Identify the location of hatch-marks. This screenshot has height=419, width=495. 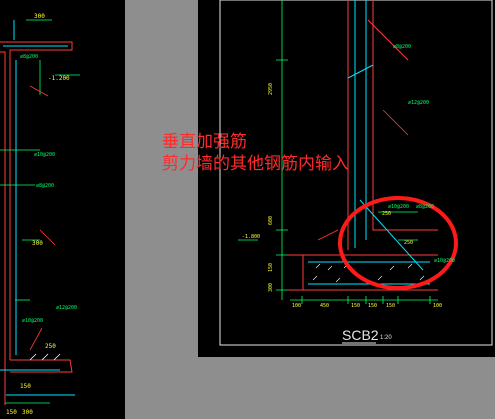
(45, 357).